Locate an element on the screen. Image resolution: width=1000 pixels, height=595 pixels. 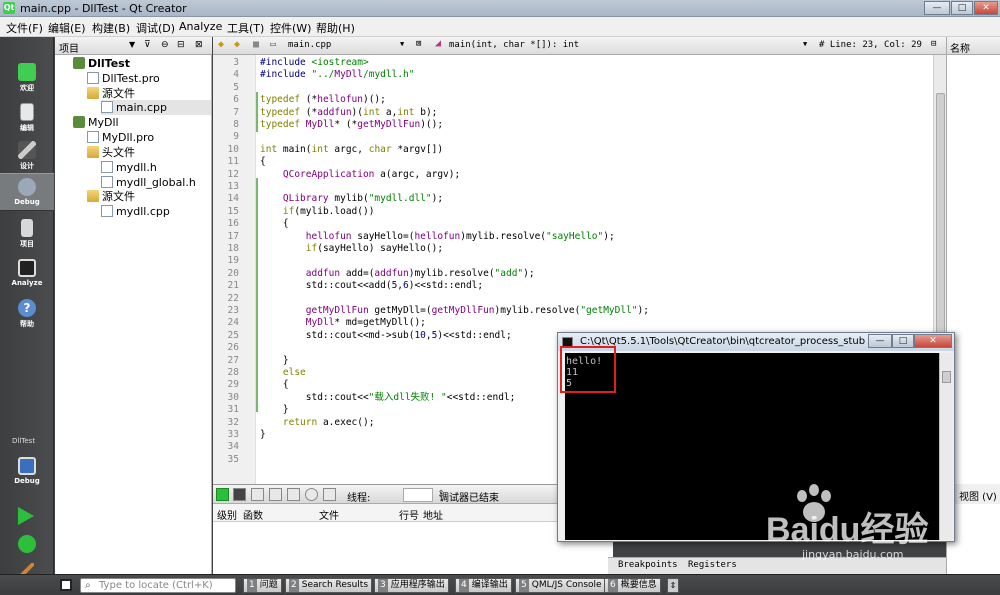
tree-item-file: MyDll.pro is located at coordinates (120, 137).